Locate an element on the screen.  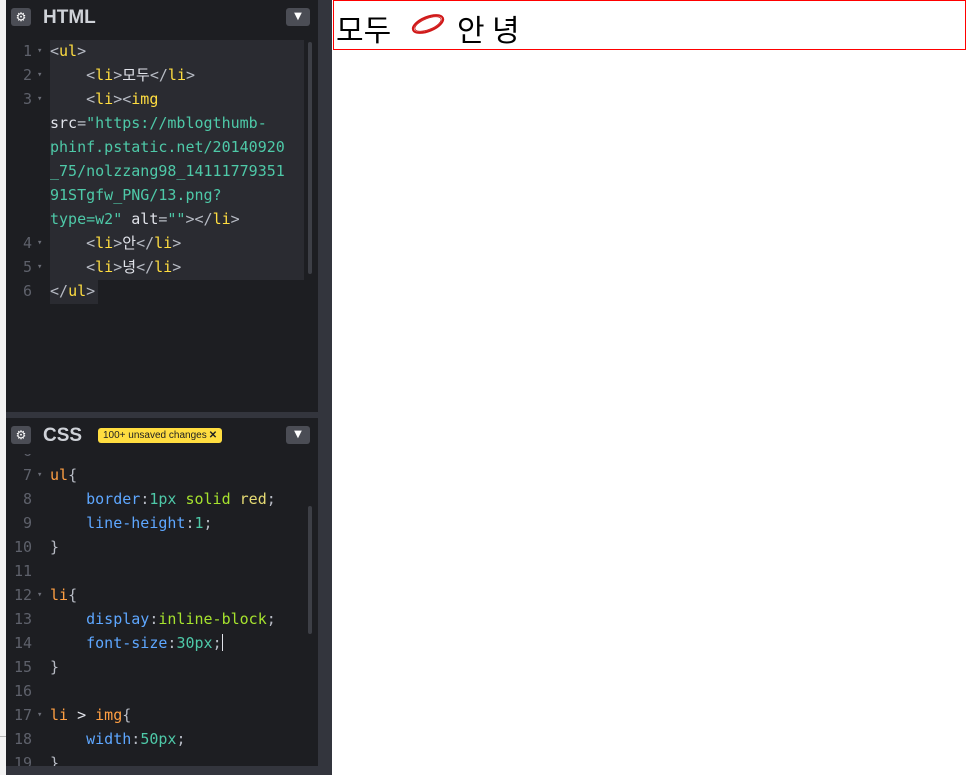
code-line: 12 ▾ li{ is located at coordinates (162, 595).